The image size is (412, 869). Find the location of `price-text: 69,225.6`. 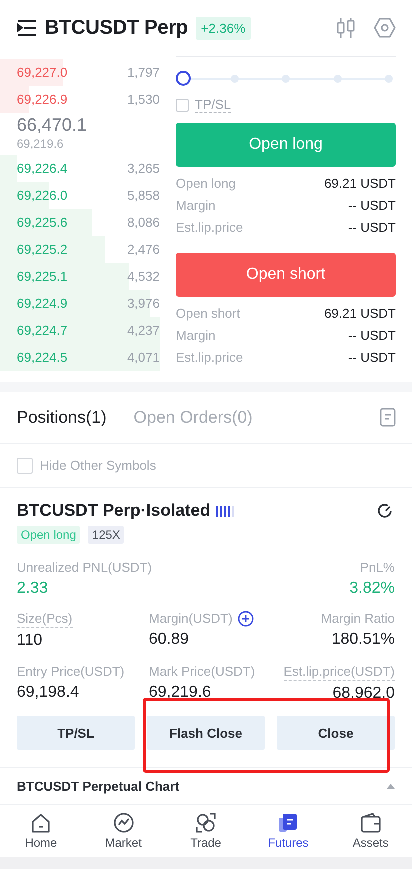

price-text: 69,225.6 is located at coordinates (42, 222).